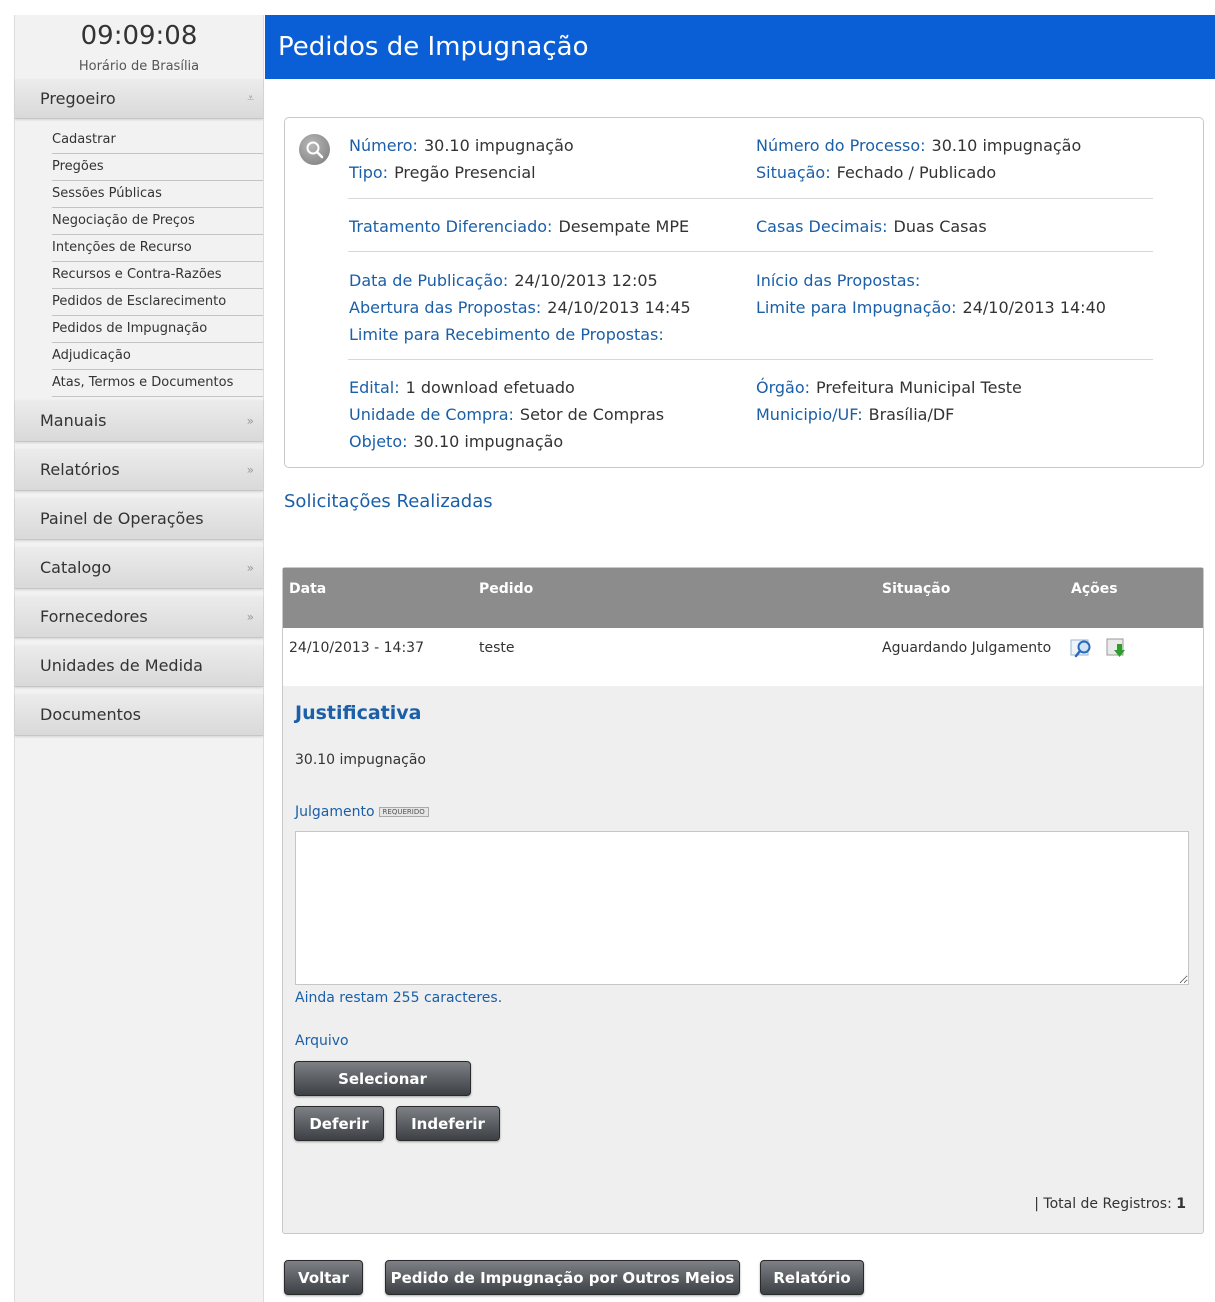 The image size is (1215, 1302). What do you see at coordinates (456, 441) in the screenshot?
I see `info-objeto: Objeto: 30.10 impugnação` at bounding box center [456, 441].